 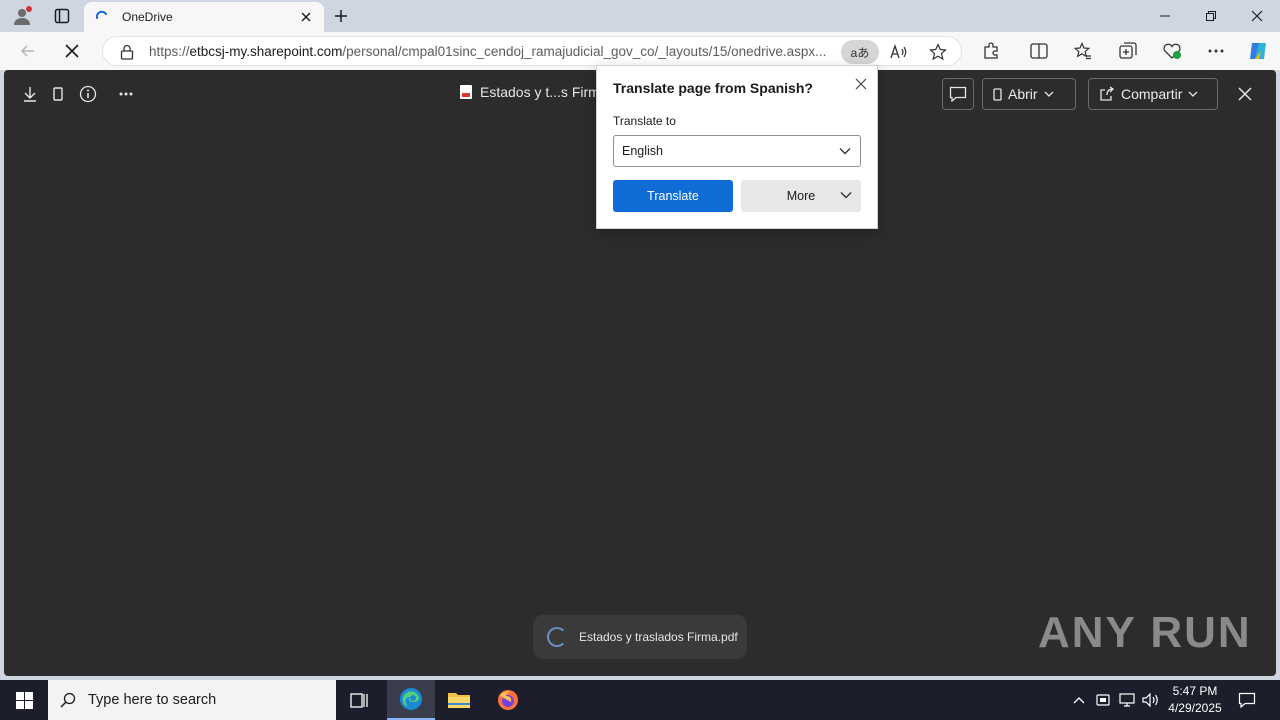 I want to click on notification-icon, so click(x=1247, y=700).